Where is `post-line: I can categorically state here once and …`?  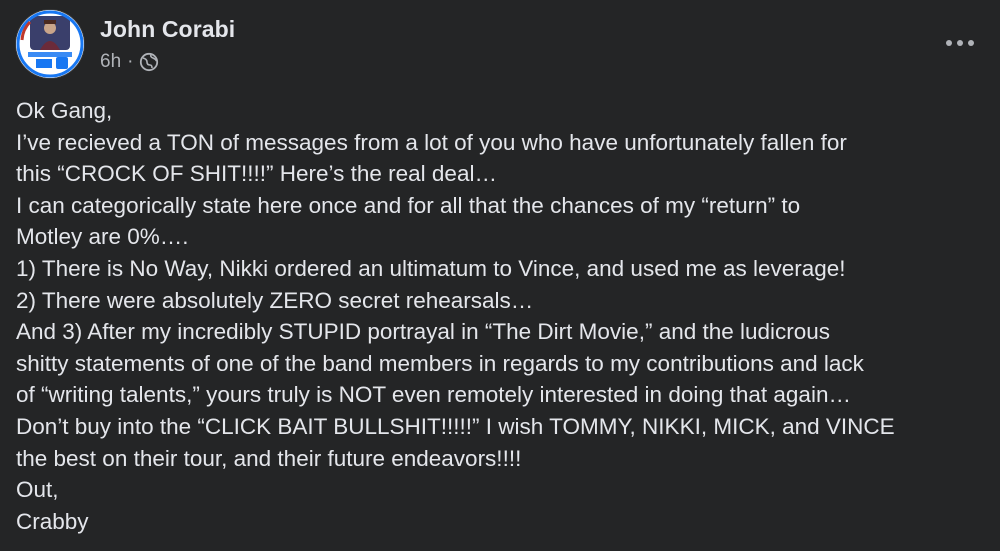 post-line: I can categorically state here once and … is located at coordinates (408, 205).